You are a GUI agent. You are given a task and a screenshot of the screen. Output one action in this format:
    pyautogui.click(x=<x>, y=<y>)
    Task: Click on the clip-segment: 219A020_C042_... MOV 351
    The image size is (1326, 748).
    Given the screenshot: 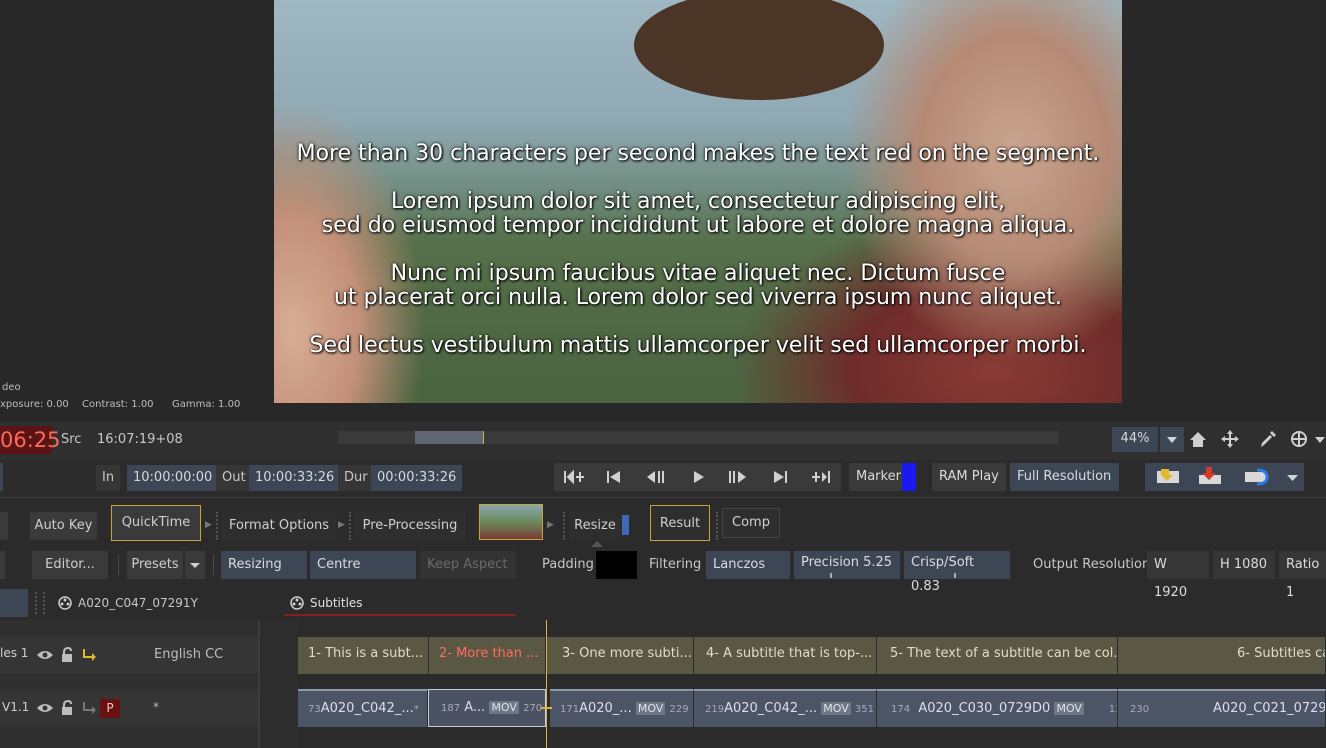 What is the action you would take?
    pyautogui.click(x=785, y=708)
    